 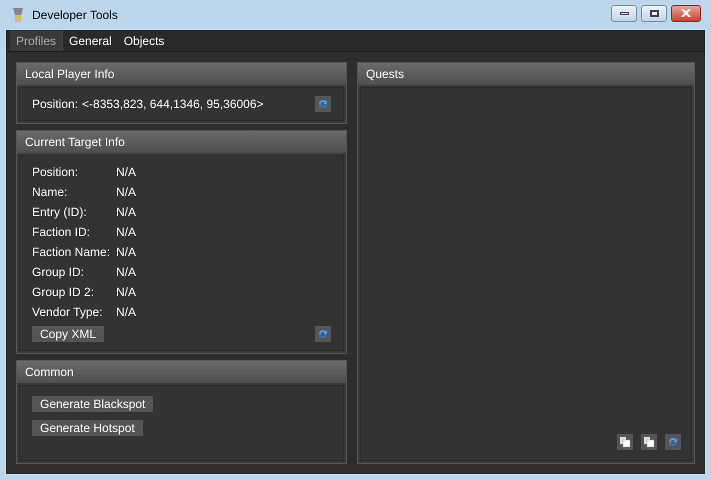 I want to click on action-button: Generate Hotspot, so click(x=87, y=428).